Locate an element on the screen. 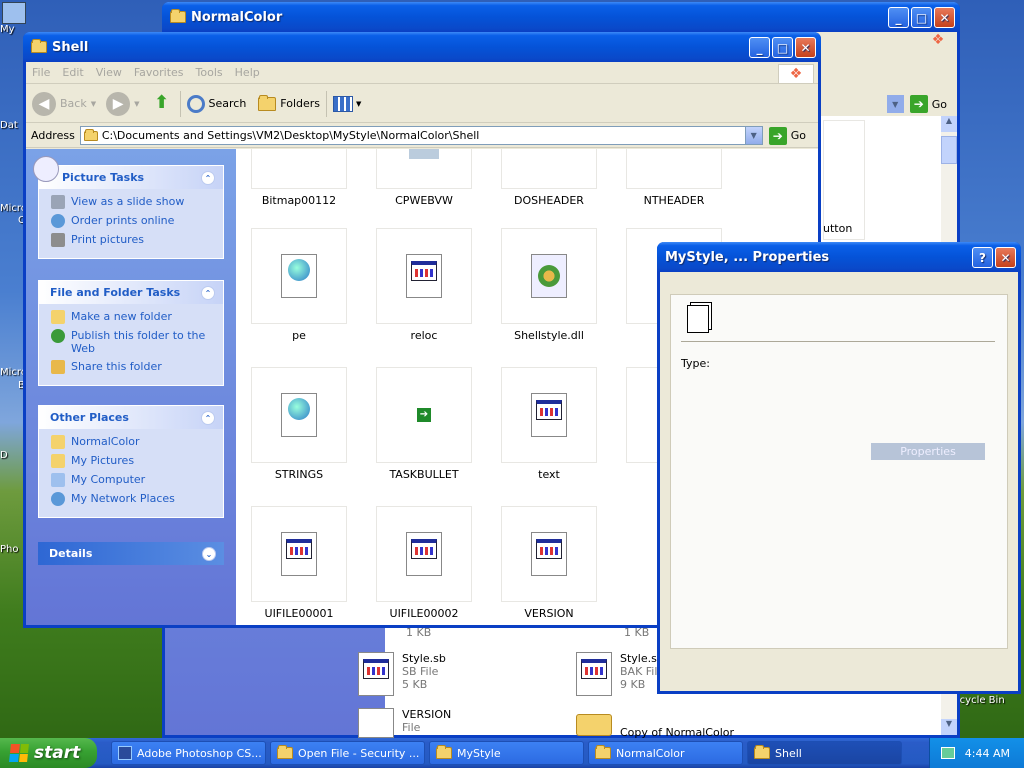 This screenshot has width=1024, height=768. file-tile: Bitmap00112 is located at coordinates (299, 178).